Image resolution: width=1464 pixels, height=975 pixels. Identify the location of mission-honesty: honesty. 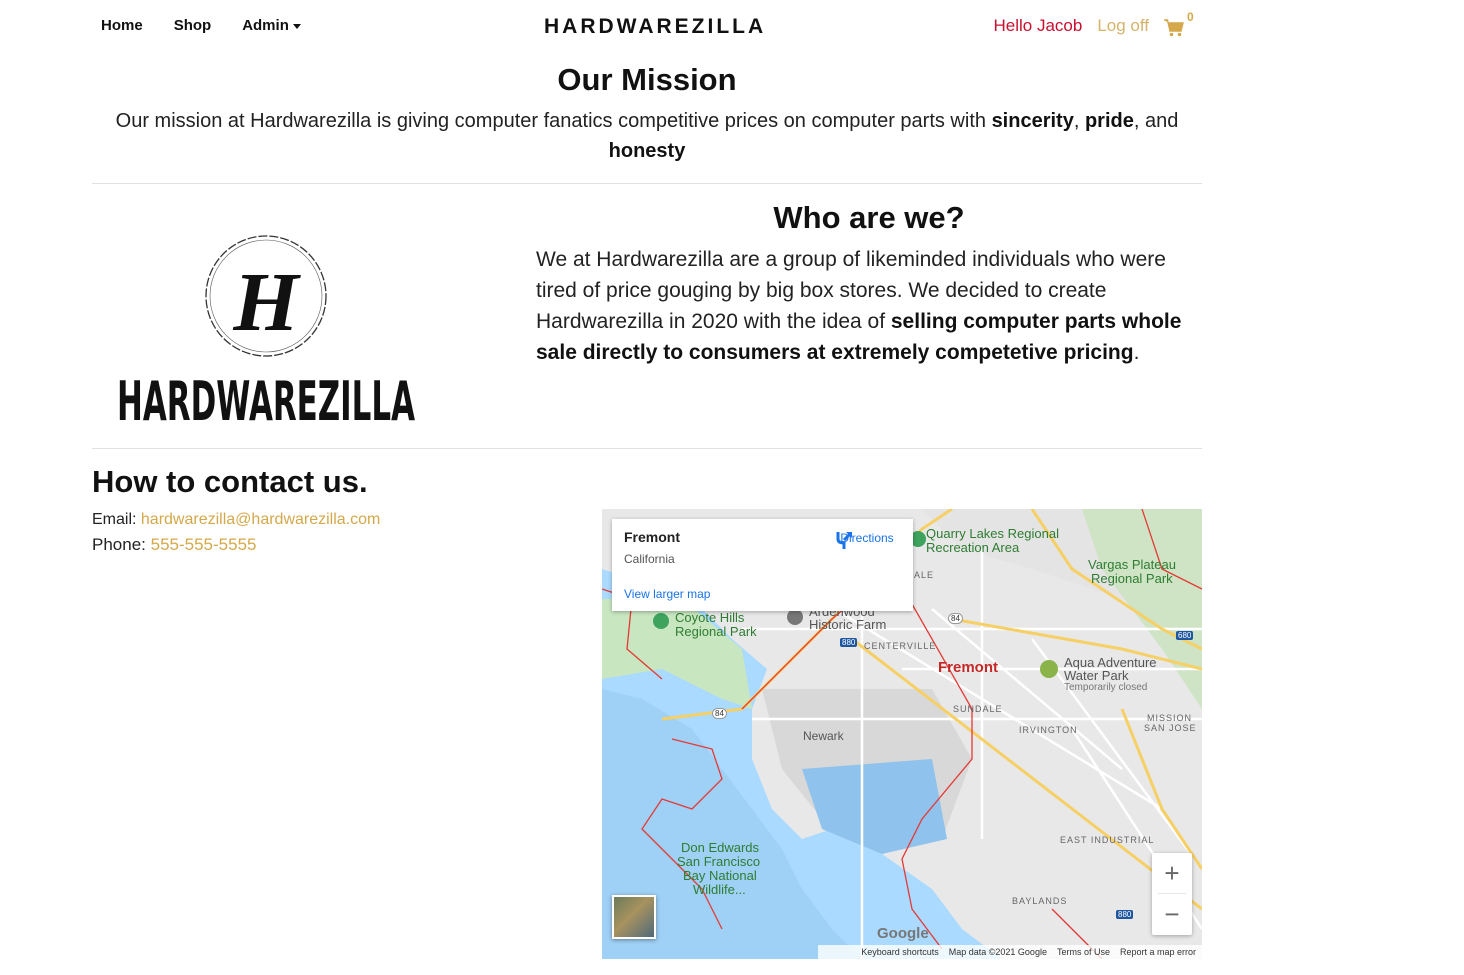
(647, 151).